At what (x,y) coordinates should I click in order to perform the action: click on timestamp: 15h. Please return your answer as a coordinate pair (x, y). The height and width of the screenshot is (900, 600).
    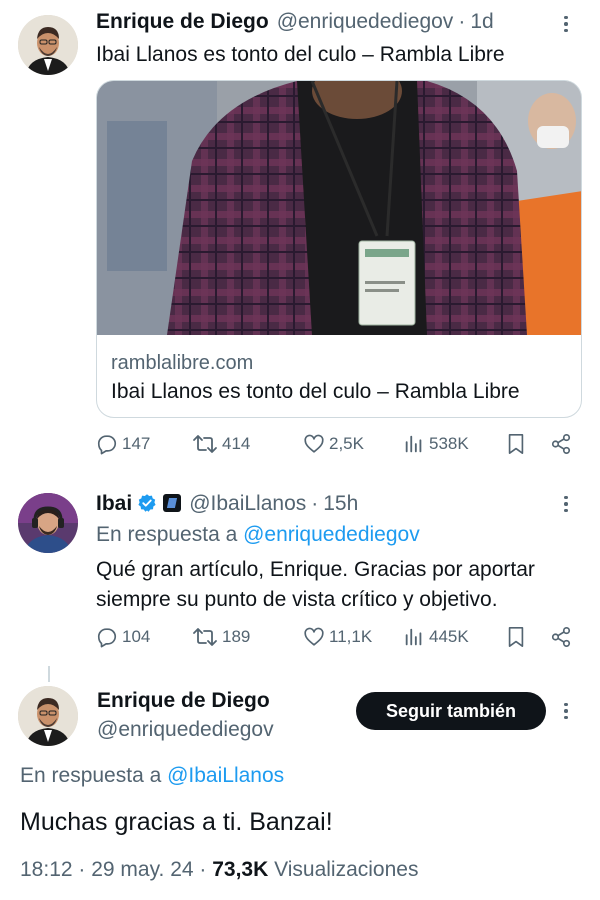
    Looking at the image, I should click on (340, 504).